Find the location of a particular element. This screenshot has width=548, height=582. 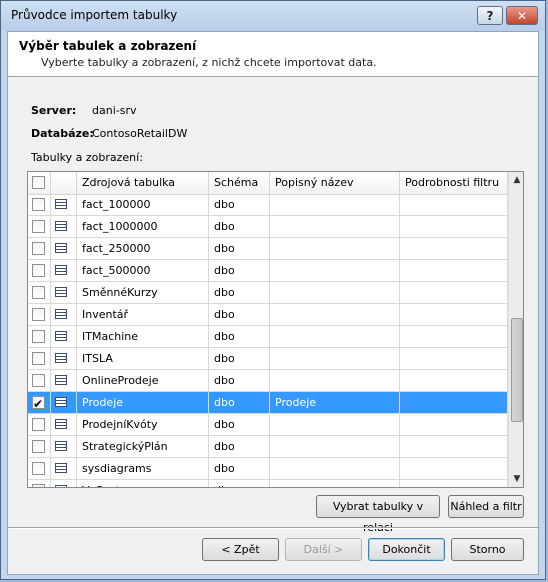

cancel-button: Storno is located at coordinates (487, 549).